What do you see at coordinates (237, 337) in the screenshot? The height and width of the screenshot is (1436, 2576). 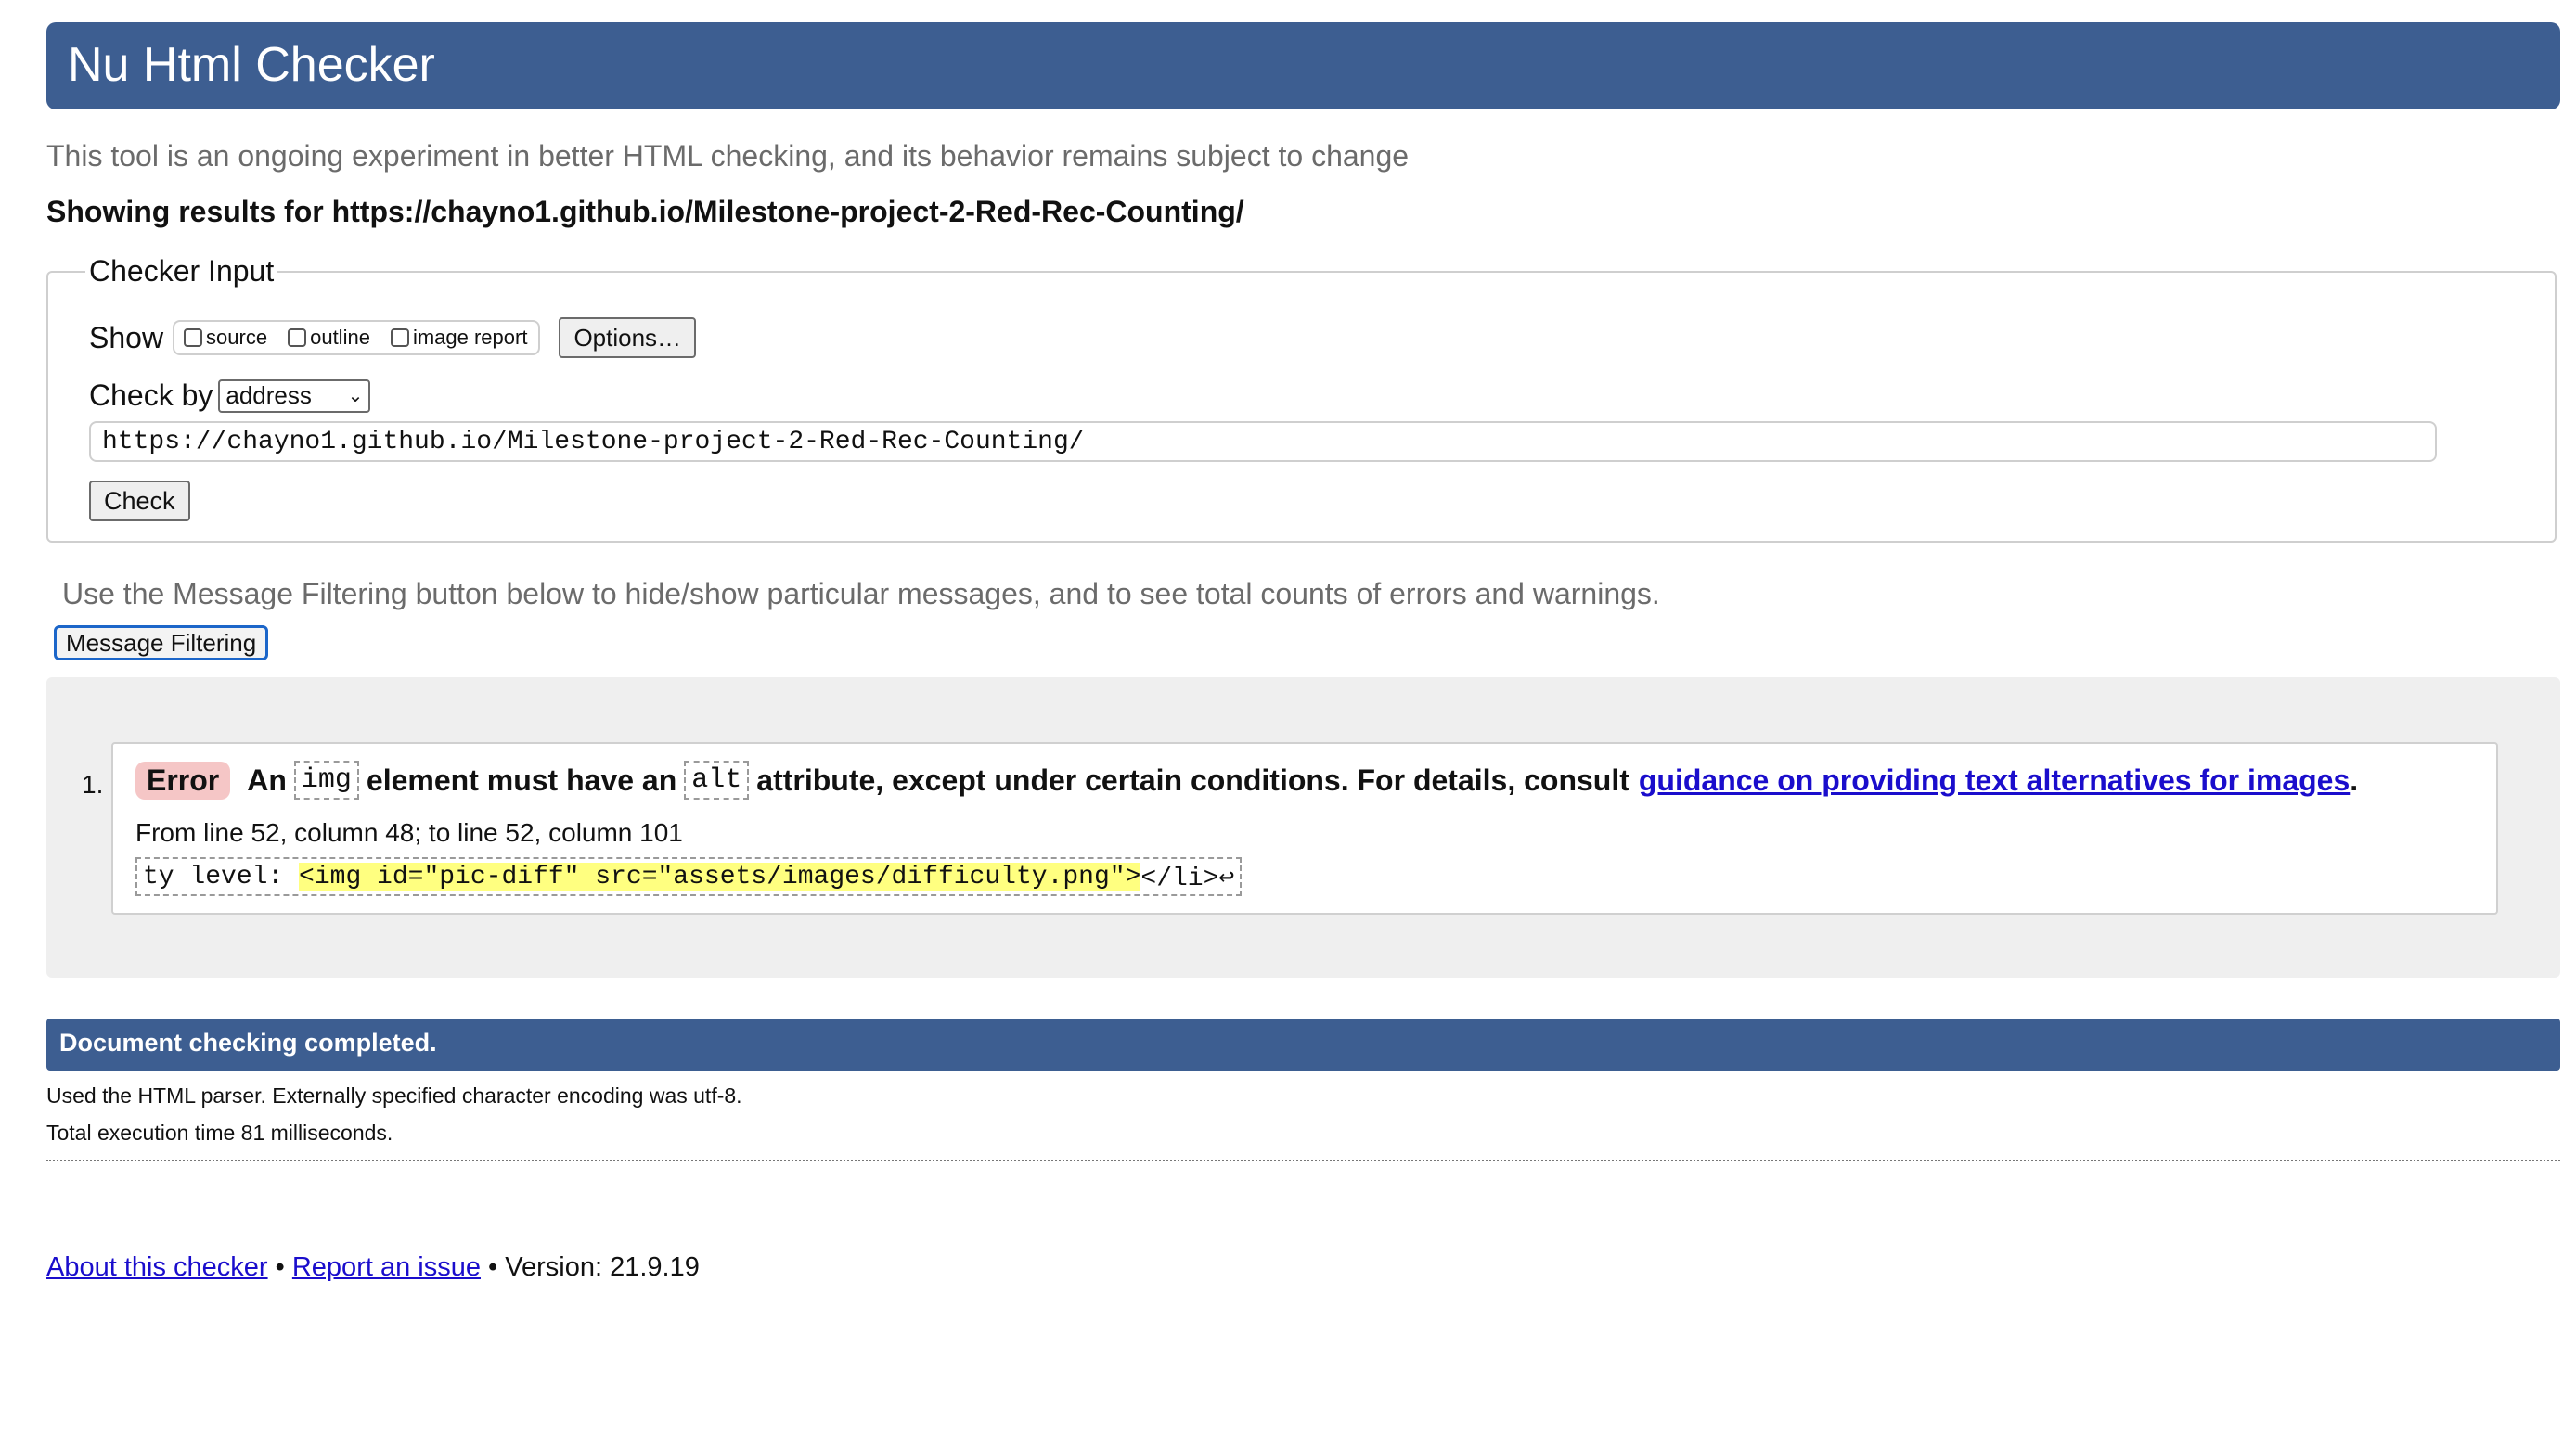 I see `source-checkbox-label: source` at bounding box center [237, 337].